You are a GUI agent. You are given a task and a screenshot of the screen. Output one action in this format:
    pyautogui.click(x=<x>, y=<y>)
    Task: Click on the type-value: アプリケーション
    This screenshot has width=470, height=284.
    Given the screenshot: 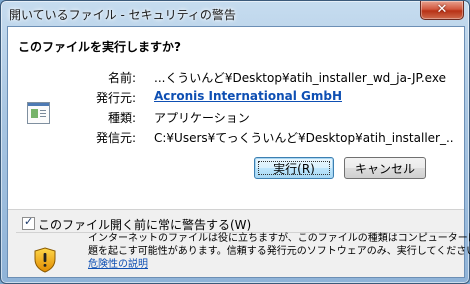 What is the action you would take?
    pyautogui.click(x=202, y=118)
    